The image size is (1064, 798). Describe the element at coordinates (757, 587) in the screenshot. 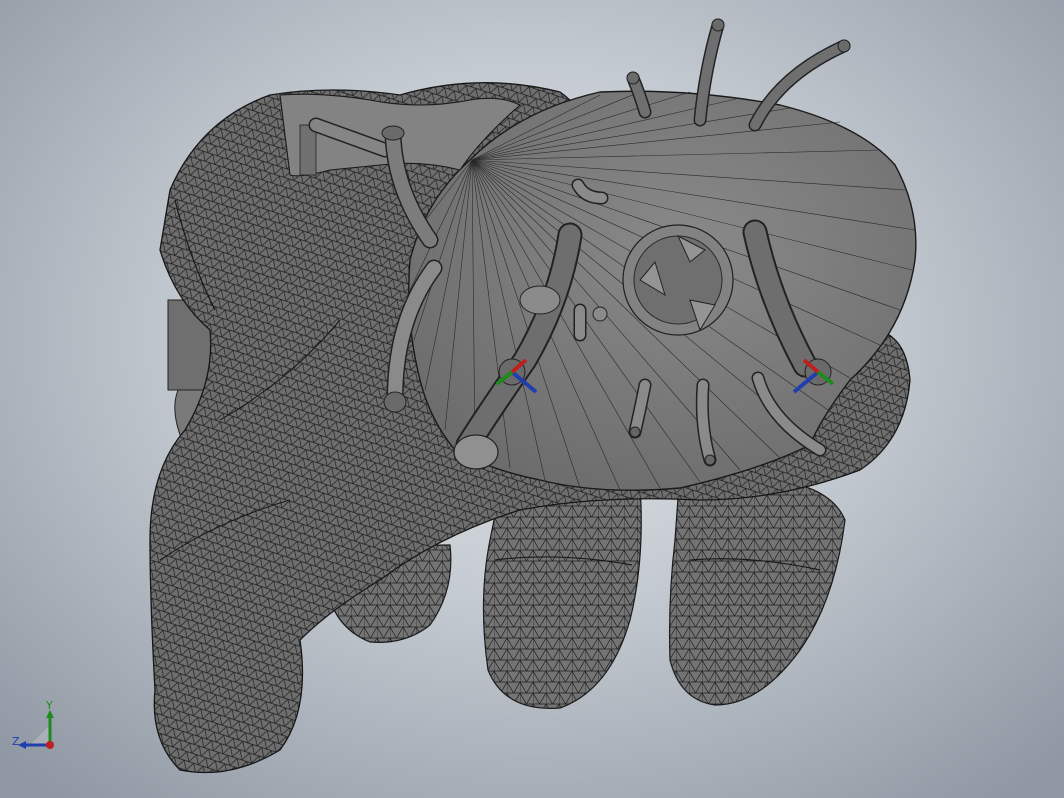

I see `finger-index` at that location.